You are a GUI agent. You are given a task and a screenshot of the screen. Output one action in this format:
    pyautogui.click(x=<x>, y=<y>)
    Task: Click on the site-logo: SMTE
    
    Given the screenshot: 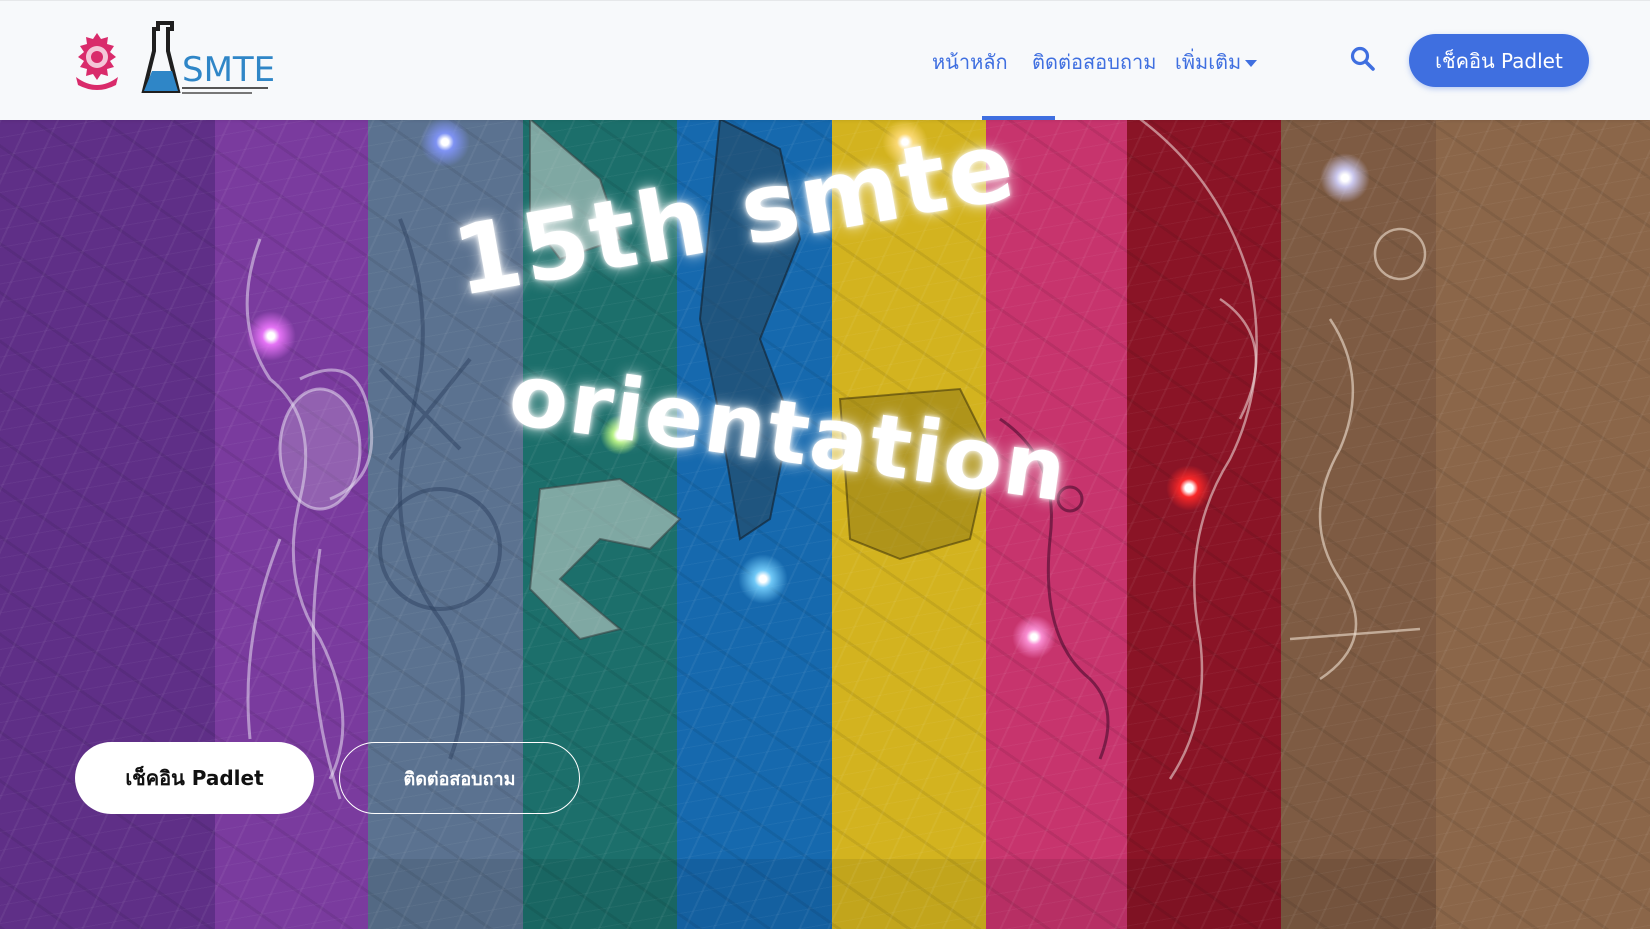 What is the action you would take?
    pyautogui.click(x=174, y=61)
    